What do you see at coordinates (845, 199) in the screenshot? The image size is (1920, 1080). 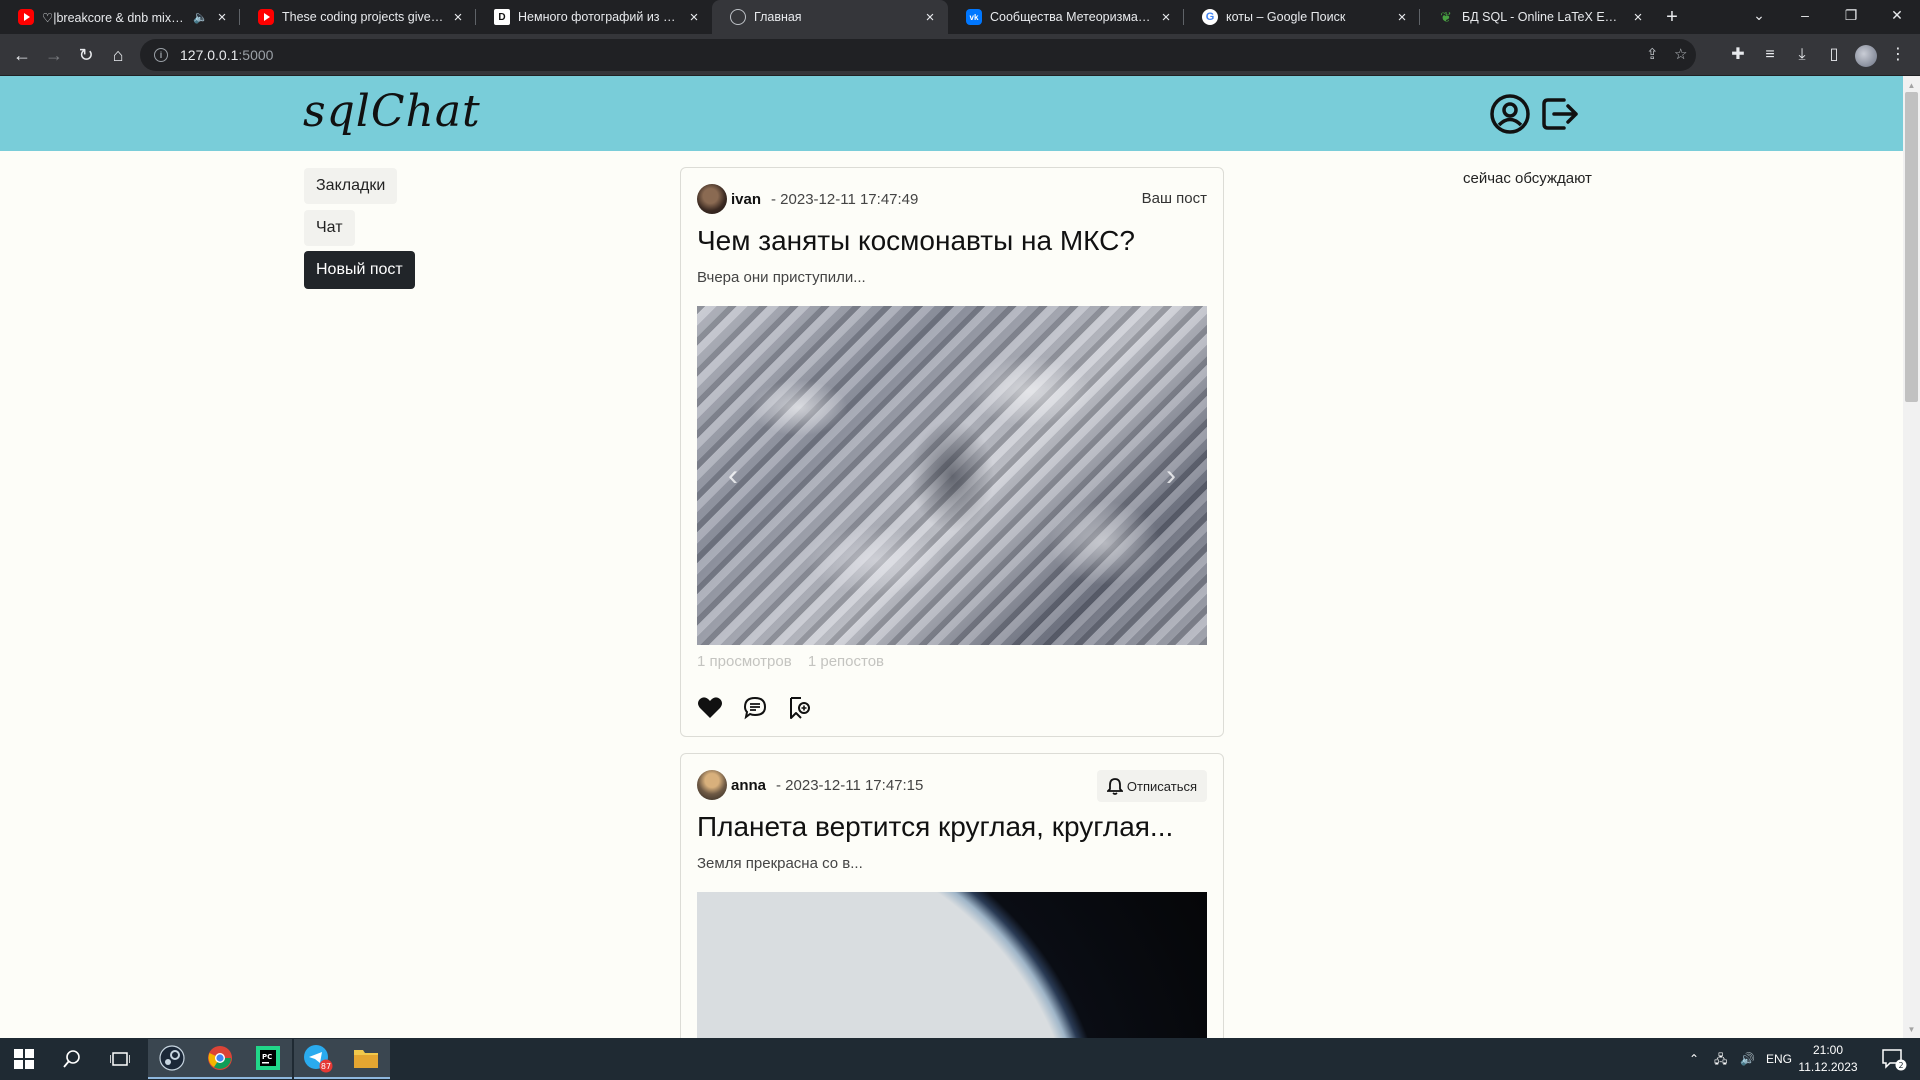 I see `post-date: - 2023-12-11 17:47:49` at bounding box center [845, 199].